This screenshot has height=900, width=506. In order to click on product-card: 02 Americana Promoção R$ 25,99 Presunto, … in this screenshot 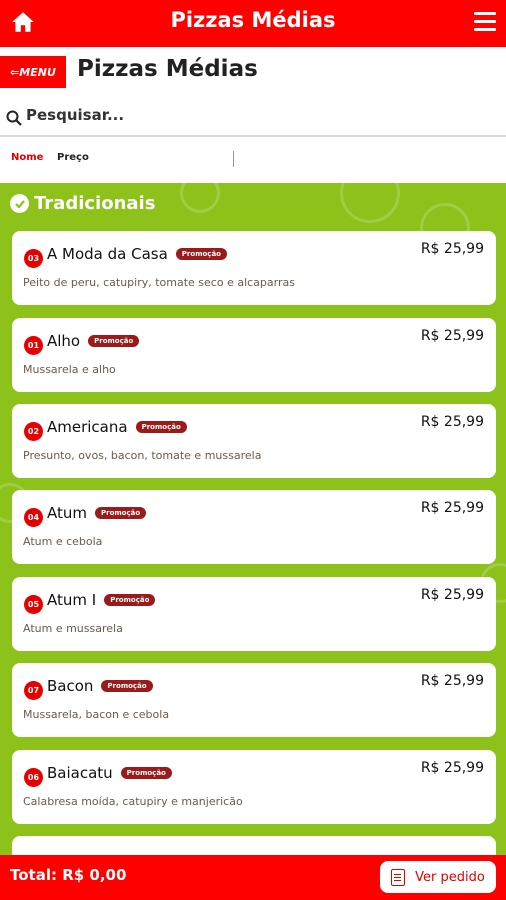, I will do `click(254, 441)`.